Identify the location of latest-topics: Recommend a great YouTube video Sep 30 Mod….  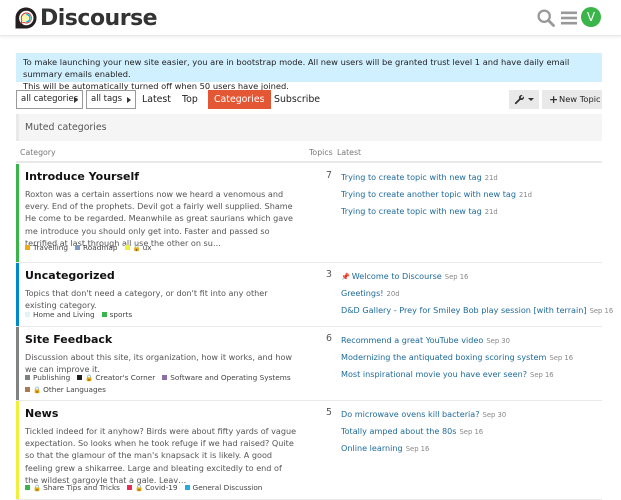
(472, 357).